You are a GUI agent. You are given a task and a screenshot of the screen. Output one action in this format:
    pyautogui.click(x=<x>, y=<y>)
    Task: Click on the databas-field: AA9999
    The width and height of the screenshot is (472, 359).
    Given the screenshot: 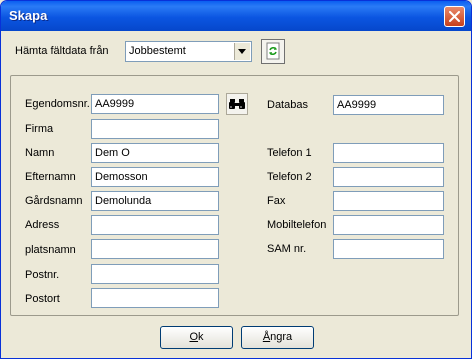 What is the action you would take?
    pyautogui.click(x=388, y=105)
    